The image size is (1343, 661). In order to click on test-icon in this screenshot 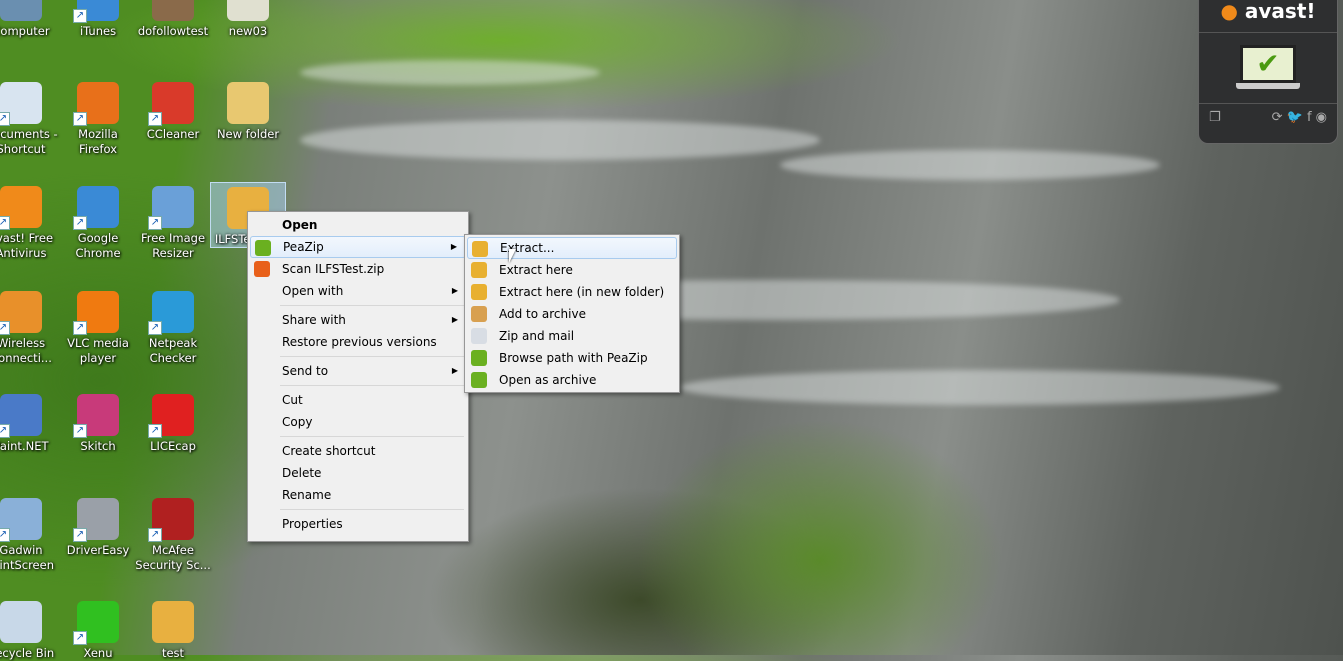, I will do `click(173, 622)`.